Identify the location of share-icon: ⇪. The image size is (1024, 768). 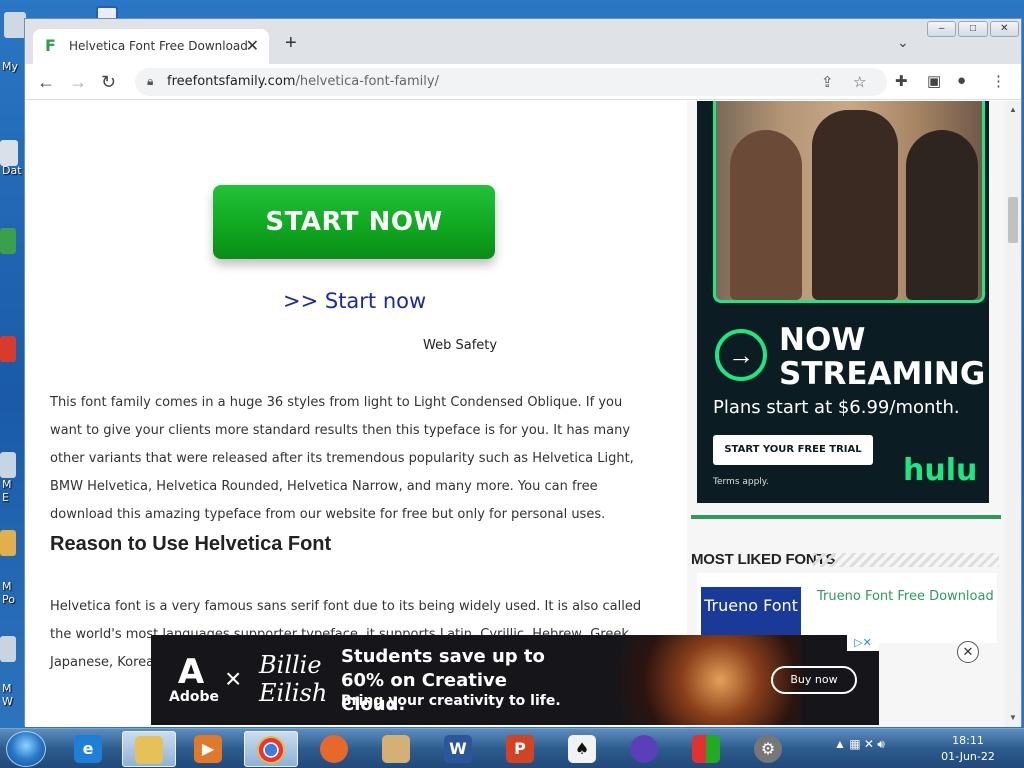
(827, 82).